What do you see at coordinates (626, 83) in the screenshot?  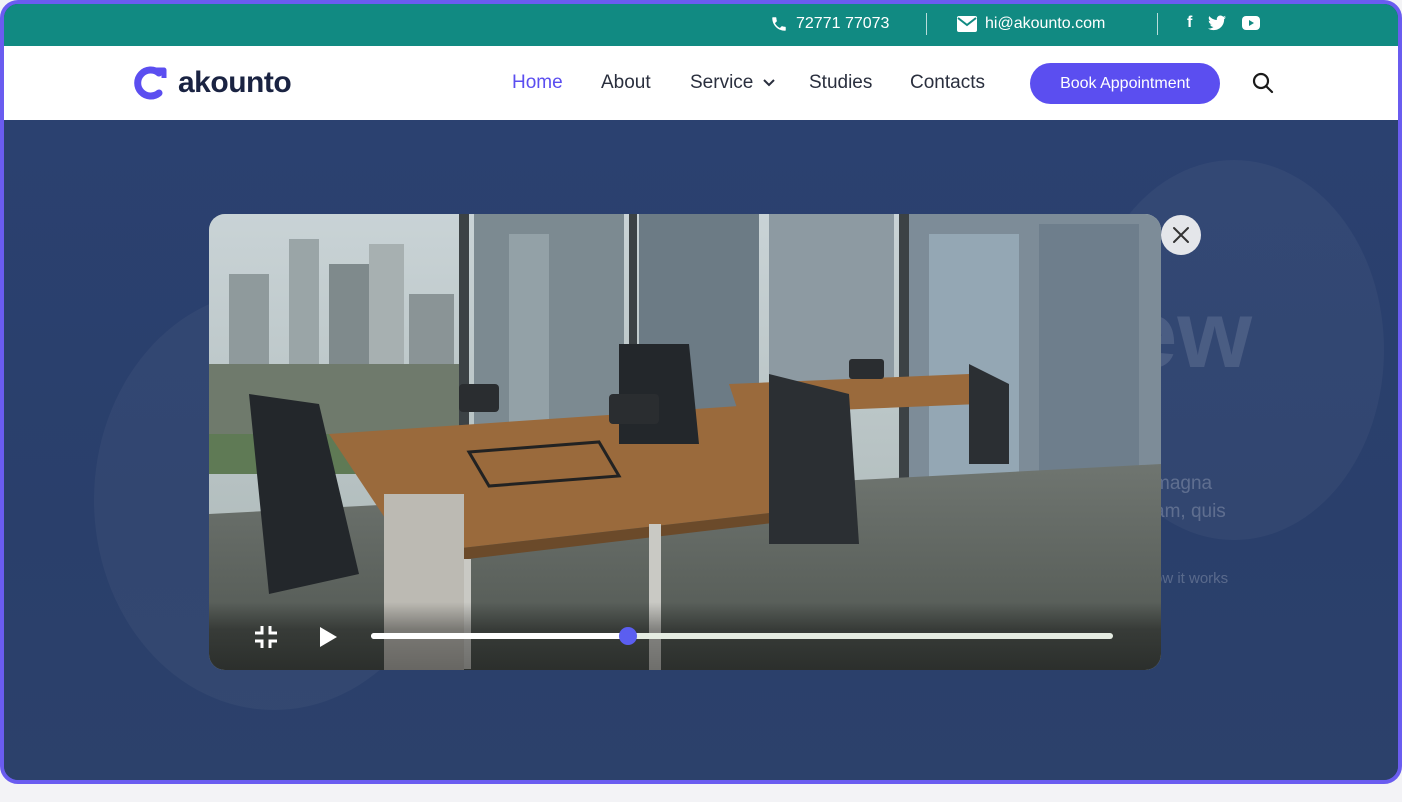 I see `nav-about: About` at bounding box center [626, 83].